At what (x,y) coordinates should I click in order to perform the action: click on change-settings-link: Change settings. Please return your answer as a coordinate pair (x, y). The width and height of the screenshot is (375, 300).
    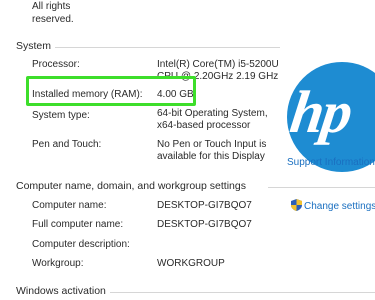
    Looking at the image, I should click on (333, 205).